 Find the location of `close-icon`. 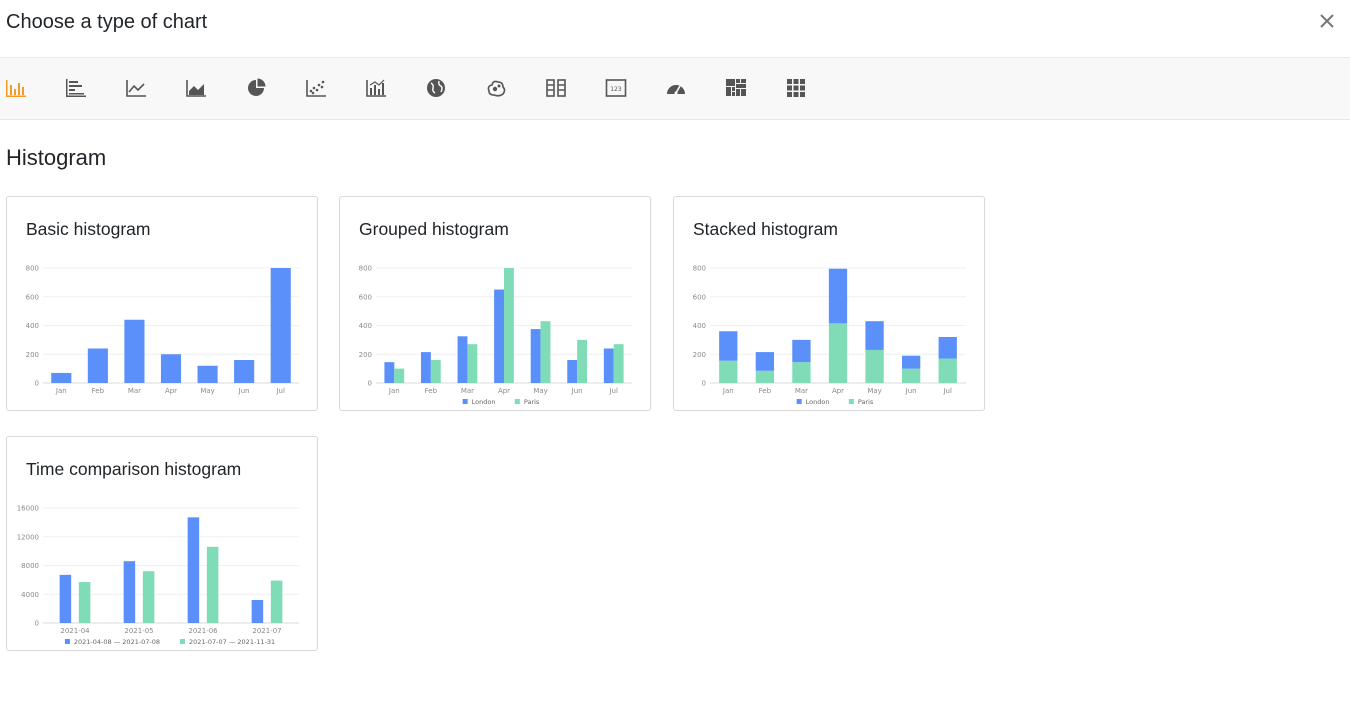

close-icon is located at coordinates (1327, 21).